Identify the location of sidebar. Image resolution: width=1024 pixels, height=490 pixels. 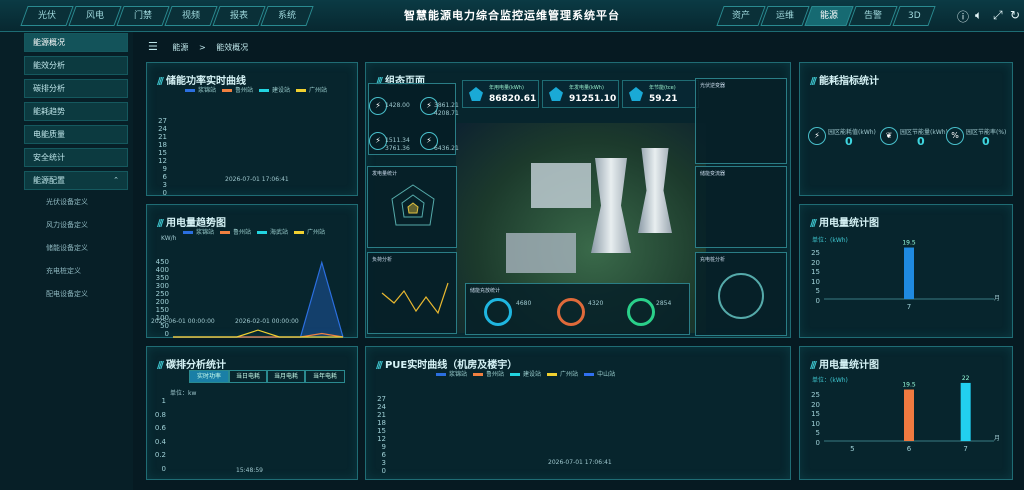
(66, 261).